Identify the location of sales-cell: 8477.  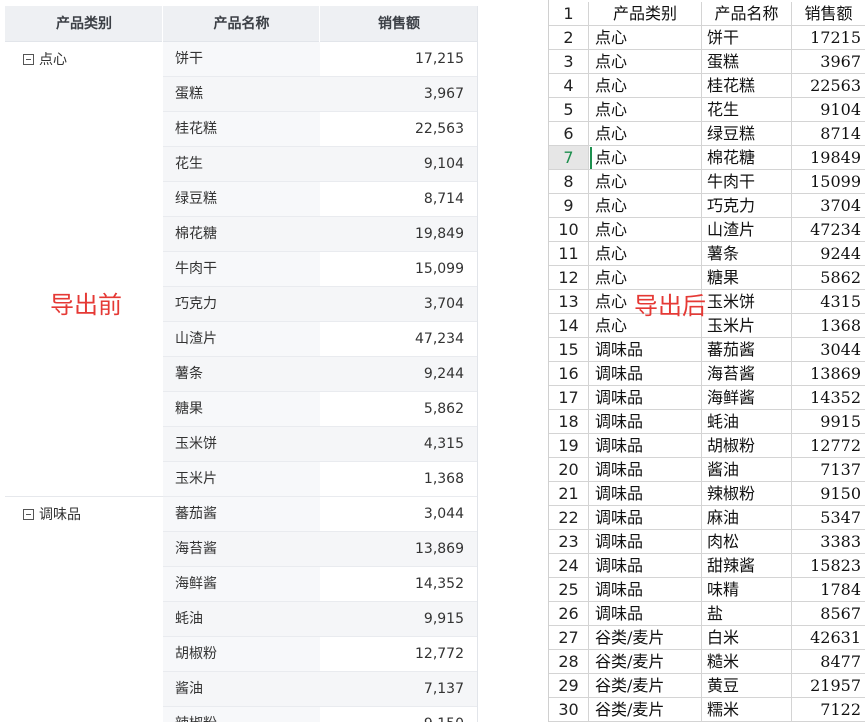
(828, 662).